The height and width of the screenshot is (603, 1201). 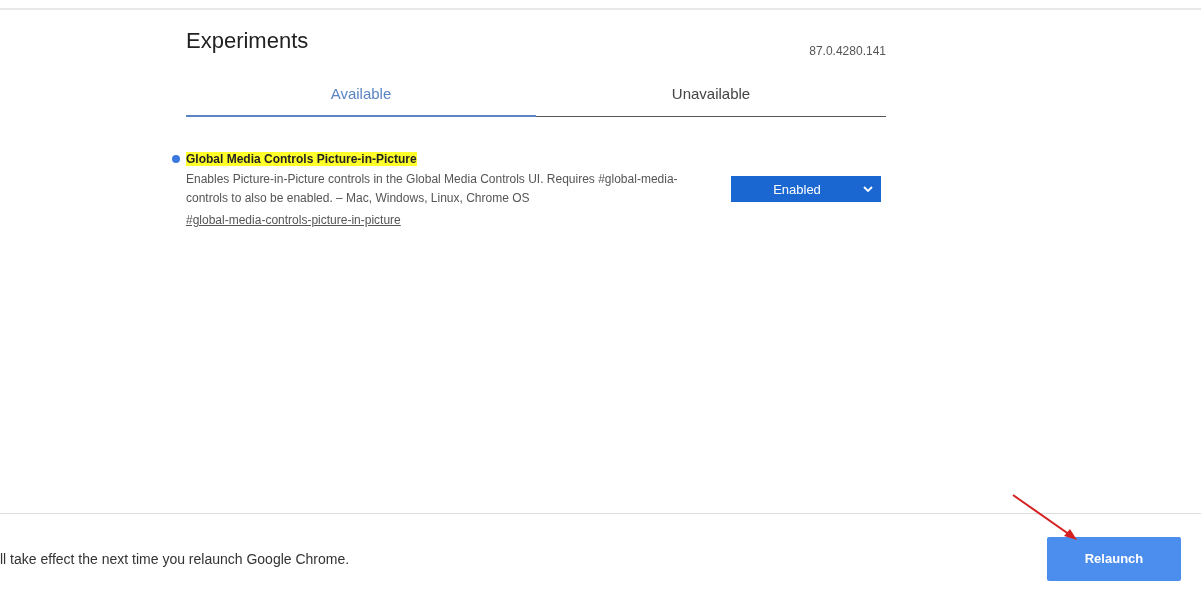 I want to click on state-dropdown: Enabled, so click(x=806, y=189).